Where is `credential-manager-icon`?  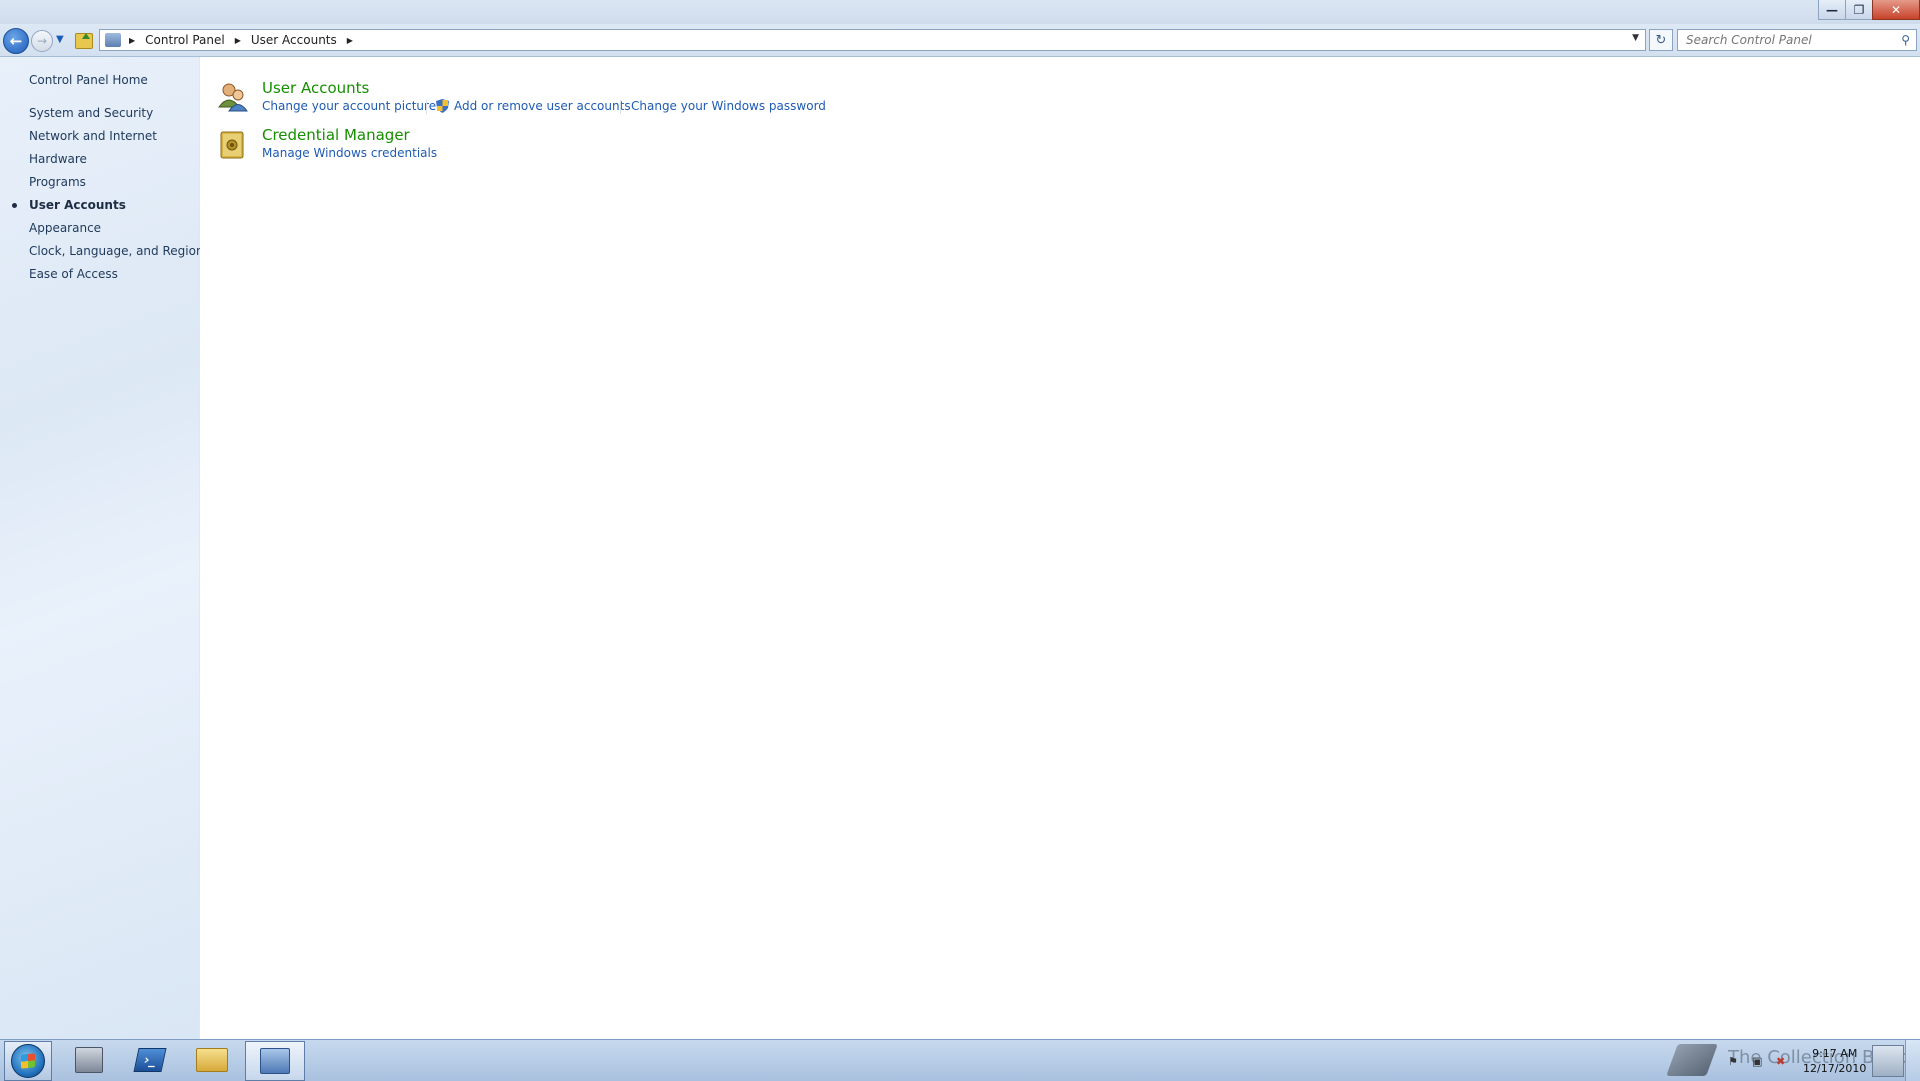
credential-manager-icon is located at coordinates (233, 144).